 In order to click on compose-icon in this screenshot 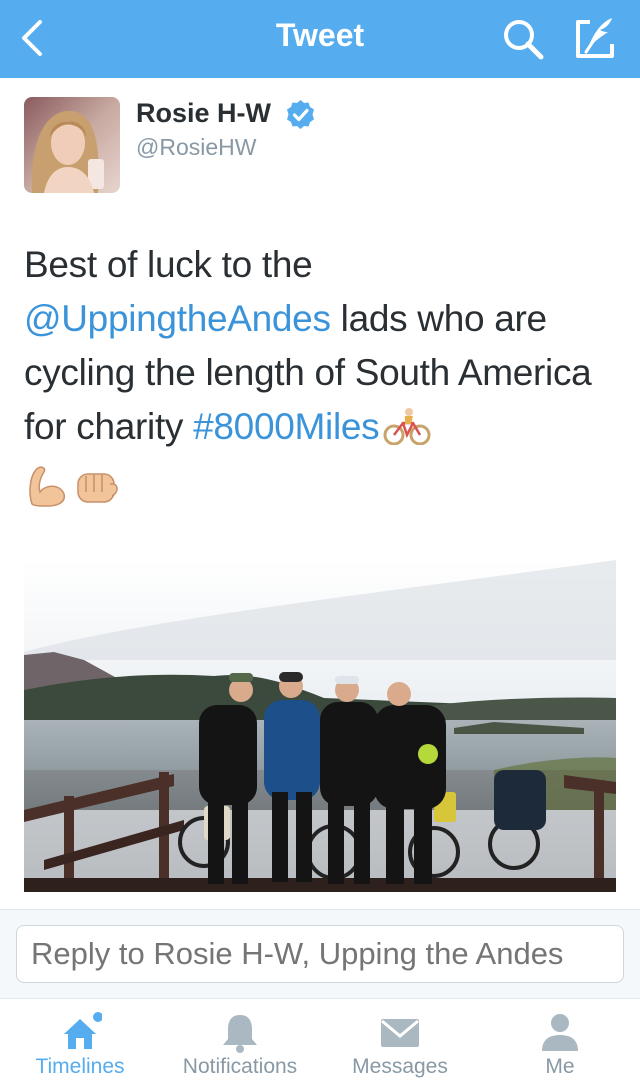, I will do `click(595, 38)`.